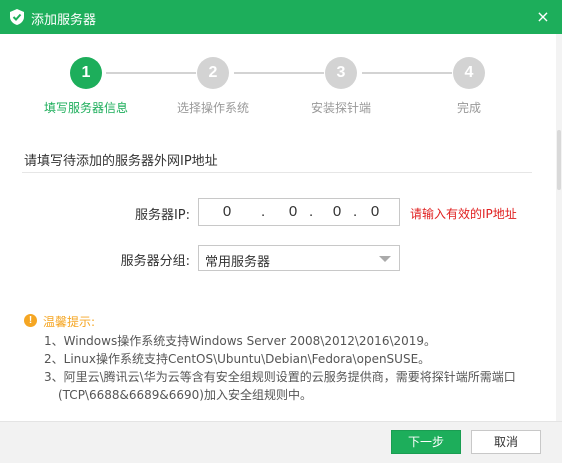 This screenshot has width=562, height=463. I want to click on scrollbar-thumb, so click(559, 160).